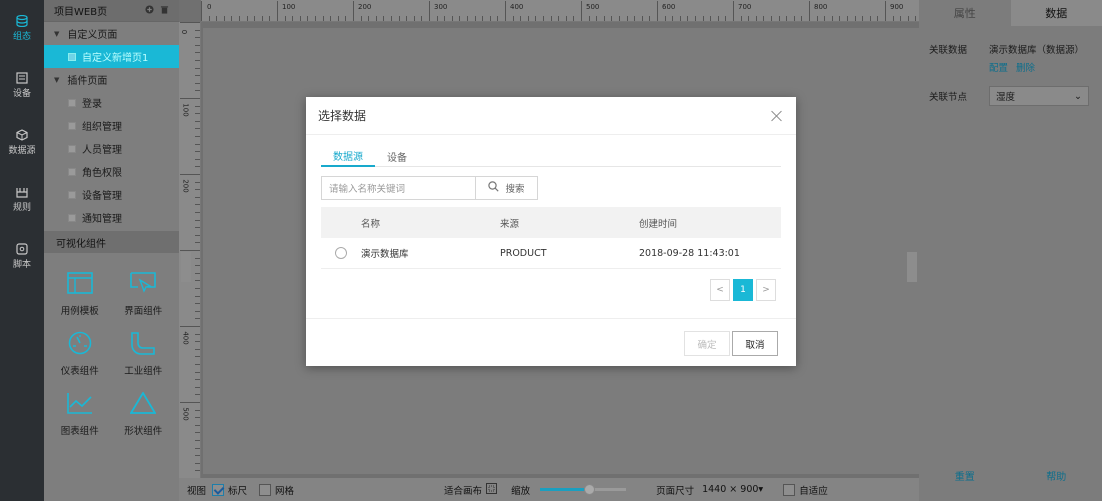 This screenshot has width=1102, height=501. Describe the element at coordinates (348, 156) in the screenshot. I see `tab-datasource: 数据源` at that location.